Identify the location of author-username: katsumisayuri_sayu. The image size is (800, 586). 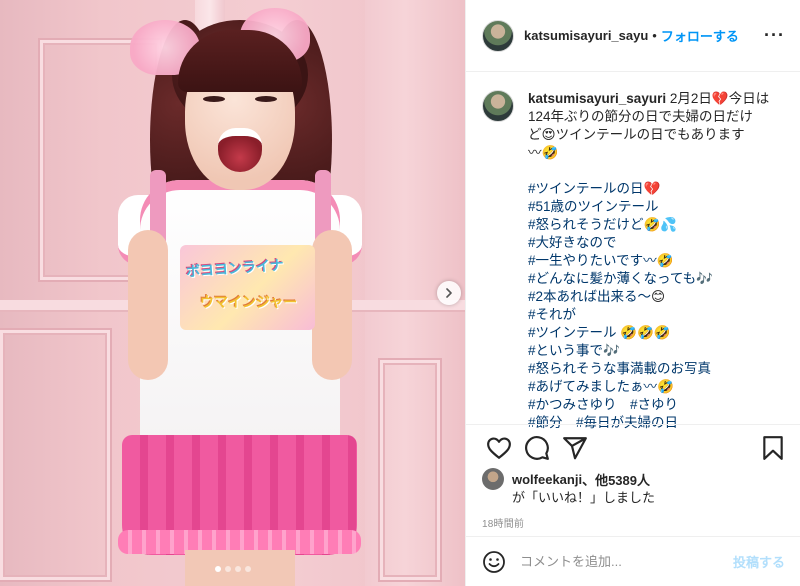
(586, 35).